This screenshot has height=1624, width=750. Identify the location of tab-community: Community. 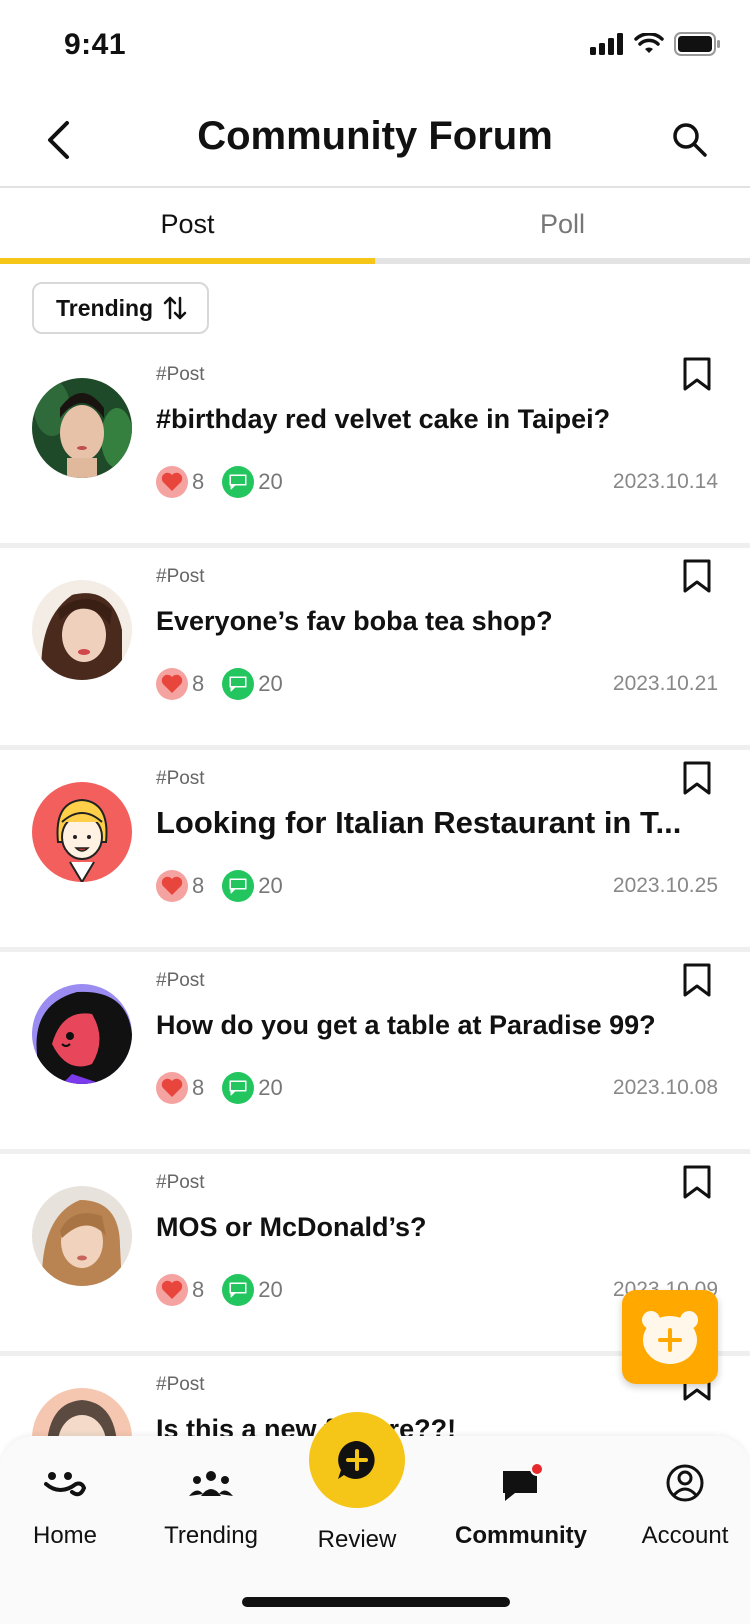
(521, 1504).